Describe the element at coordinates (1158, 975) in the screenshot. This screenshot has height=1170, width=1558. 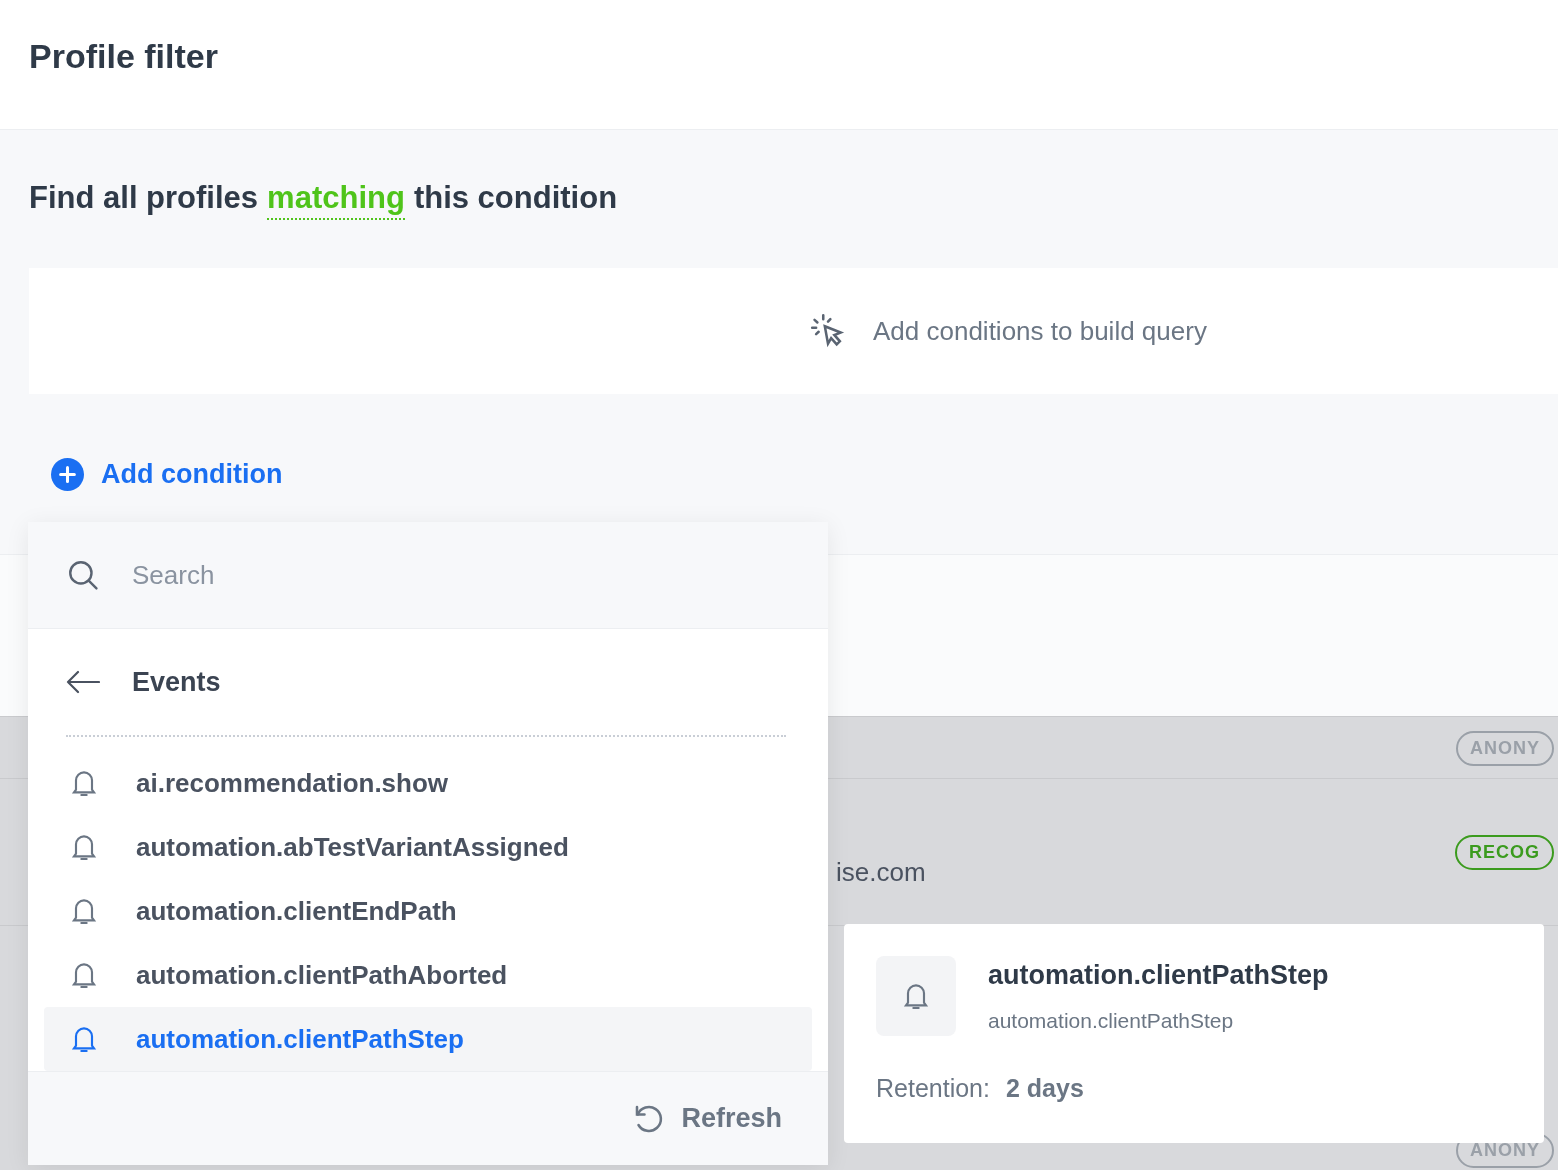
I see `event-name: automation.clientPathStep` at that location.